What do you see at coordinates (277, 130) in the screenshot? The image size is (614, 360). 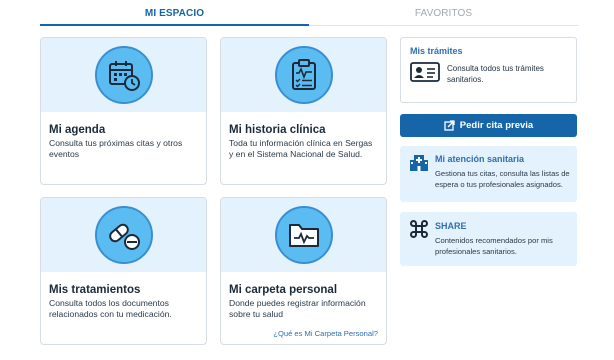 I see `card-title: Mi historia clínica` at bounding box center [277, 130].